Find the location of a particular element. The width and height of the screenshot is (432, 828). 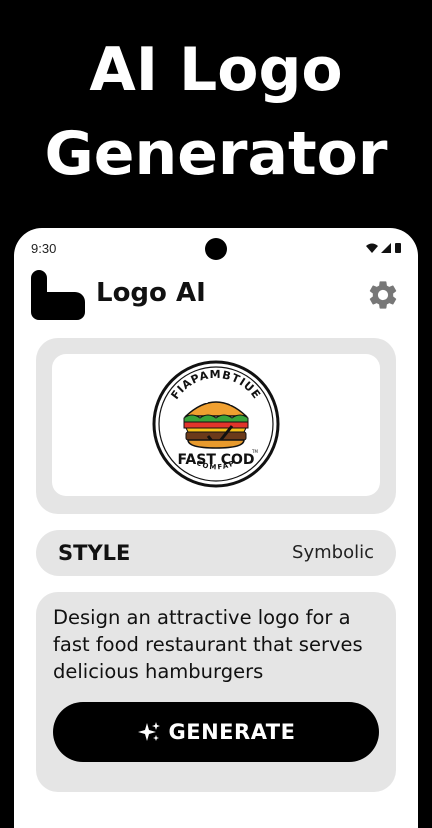

app-title: Logo AI is located at coordinates (151, 293).